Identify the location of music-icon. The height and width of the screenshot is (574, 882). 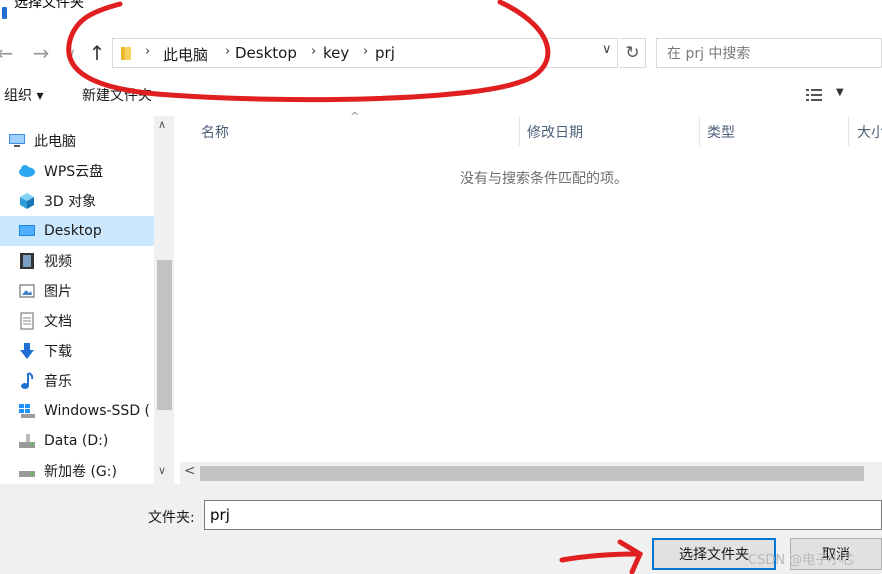
(27, 381).